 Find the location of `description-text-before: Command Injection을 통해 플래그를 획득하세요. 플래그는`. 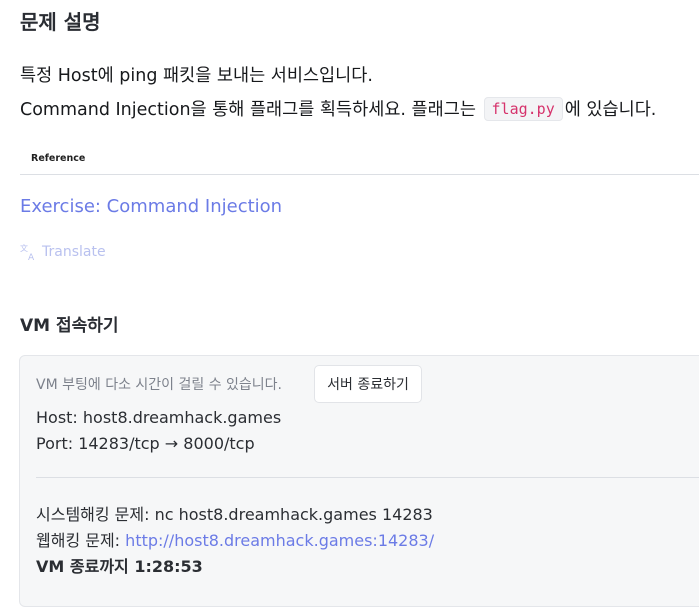

description-text-before: Command Injection을 통해 플래그를 획득하세요. 플래그는 is located at coordinates (251, 110).